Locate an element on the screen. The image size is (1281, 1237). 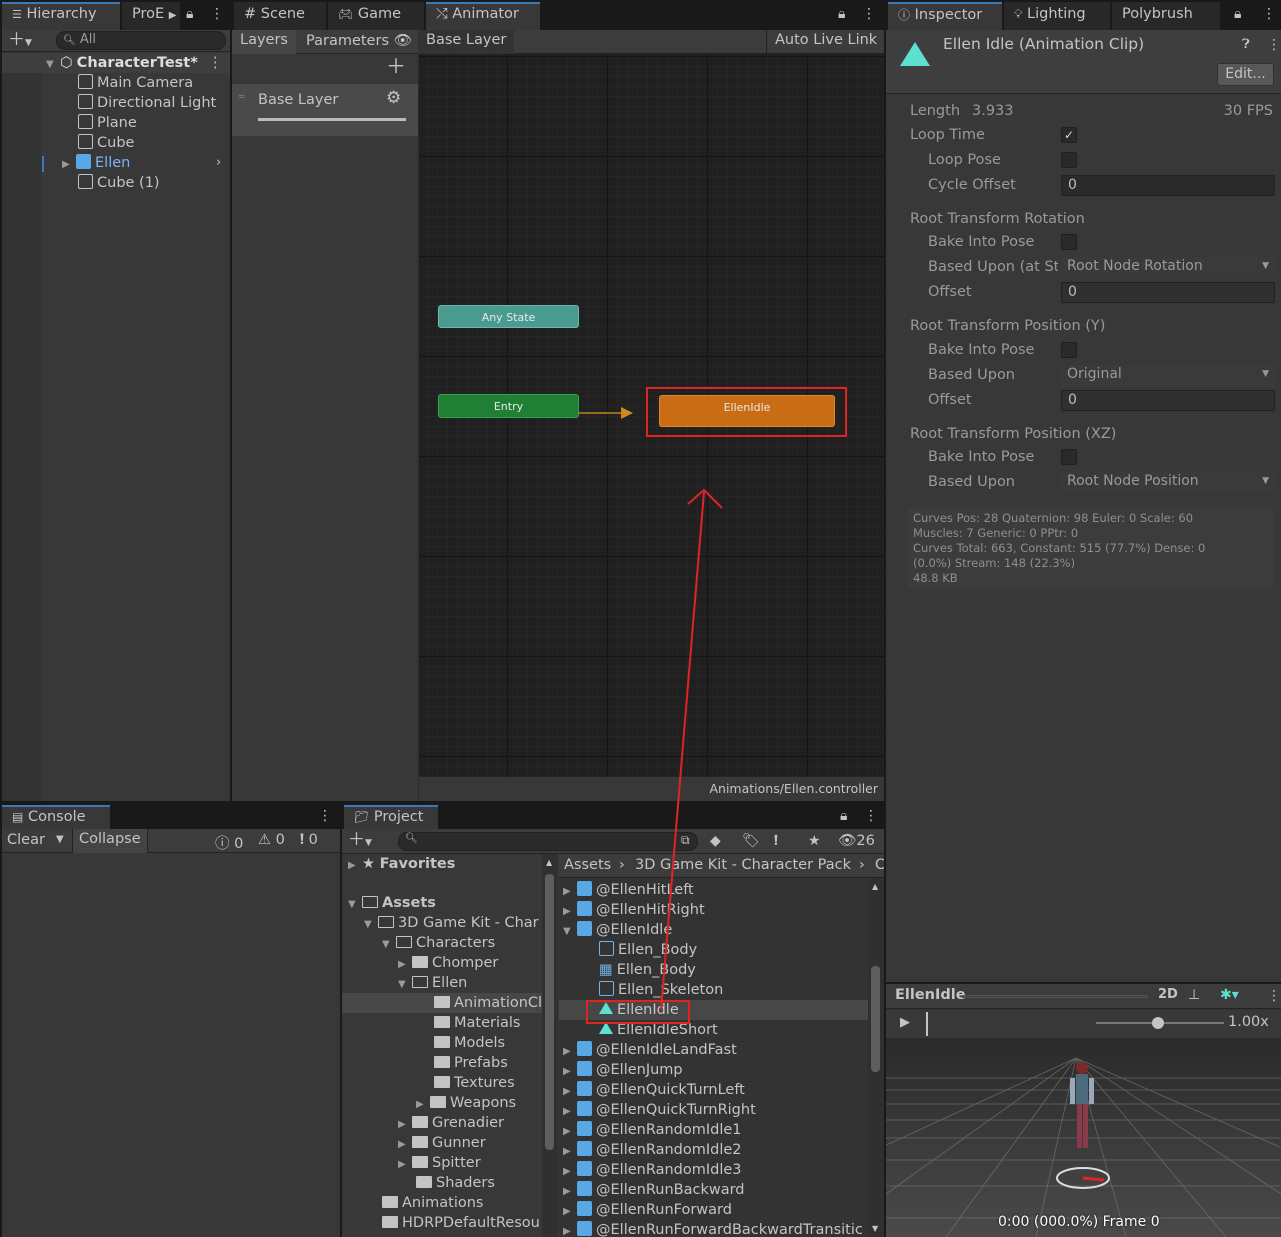
breadcrumb-item: C is located at coordinates (879, 865).